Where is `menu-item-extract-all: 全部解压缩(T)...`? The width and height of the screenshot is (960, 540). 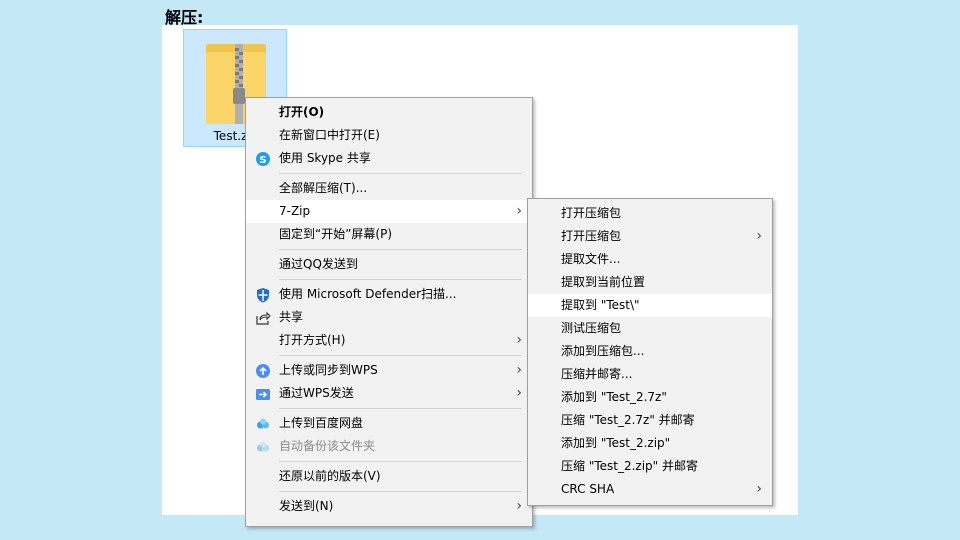 menu-item-extract-all: 全部解压缩(T)... is located at coordinates (389, 188).